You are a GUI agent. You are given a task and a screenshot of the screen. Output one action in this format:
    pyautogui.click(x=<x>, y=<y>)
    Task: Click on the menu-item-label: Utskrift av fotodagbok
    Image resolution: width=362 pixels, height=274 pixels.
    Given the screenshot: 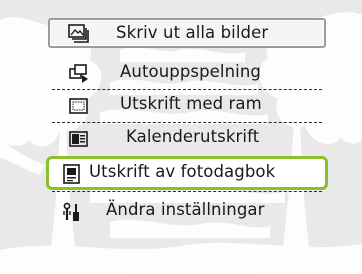 What is the action you would take?
    pyautogui.click(x=182, y=171)
    